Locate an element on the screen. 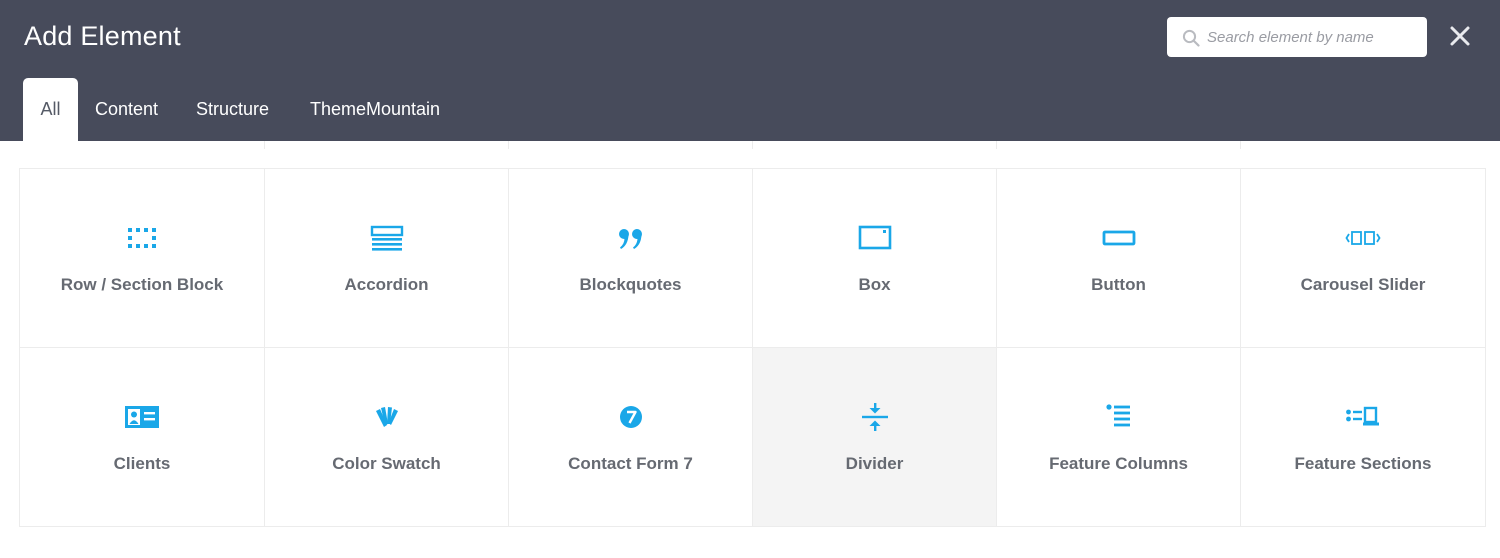 The width and height of the screenshot is (1500, 558). element-label: Color Swatch is located at coordinates (386, 463).